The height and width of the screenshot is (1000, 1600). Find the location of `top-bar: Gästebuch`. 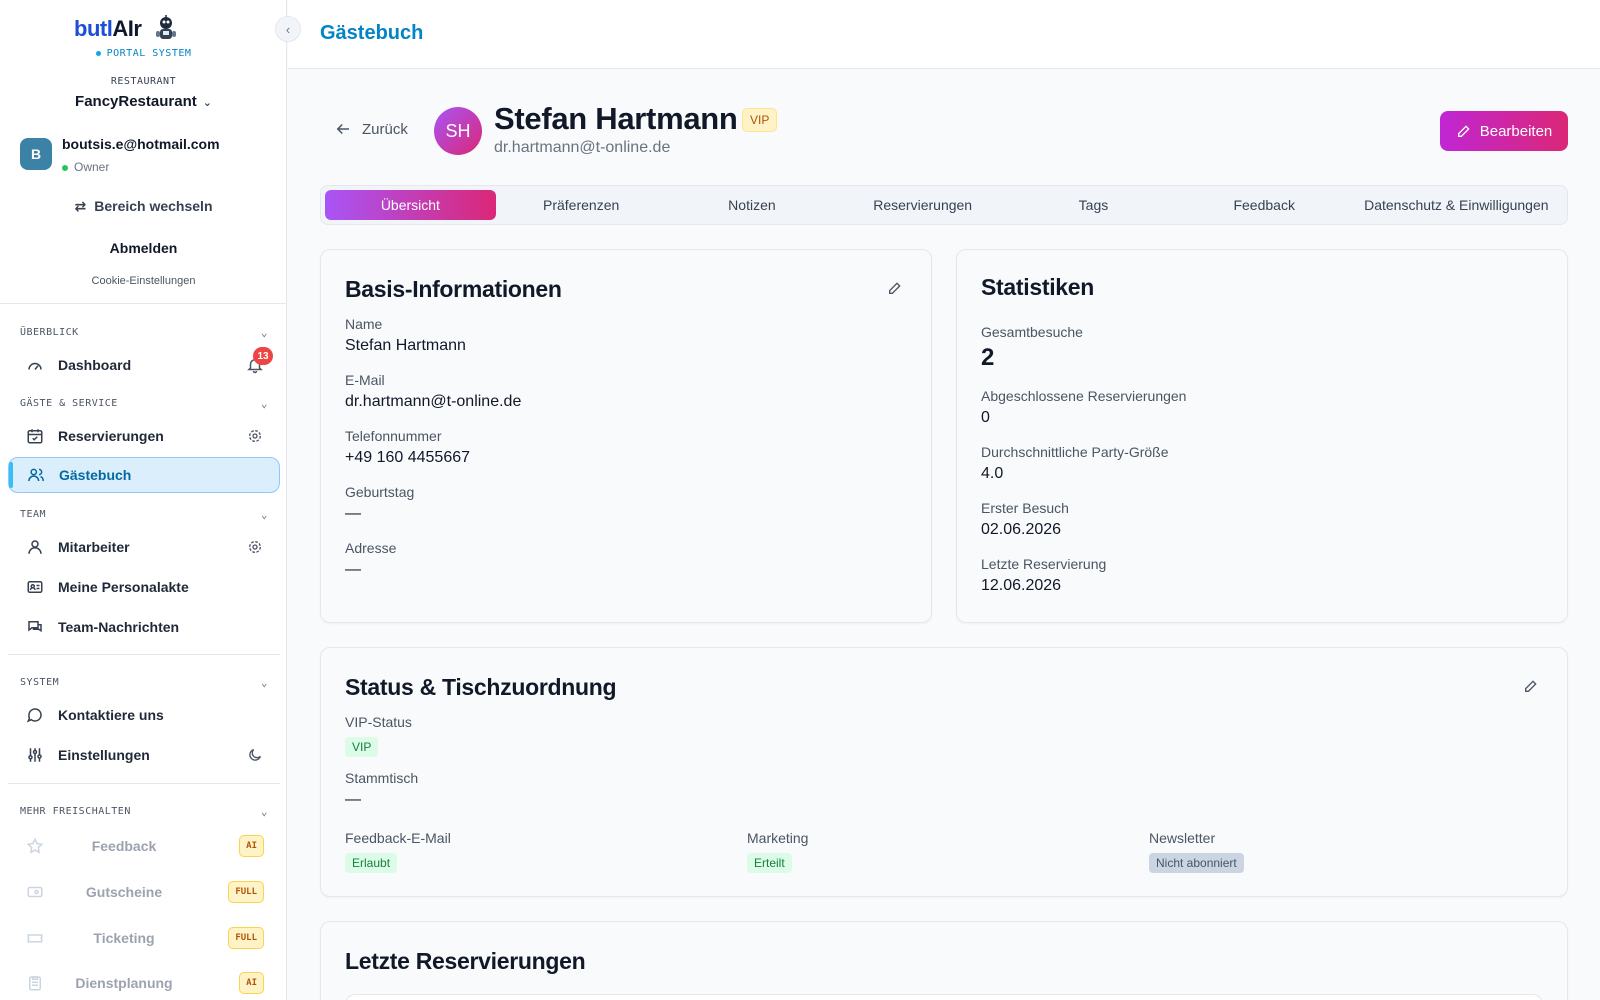

top-bar: Gästebuch is located at coordinates (944, 34).